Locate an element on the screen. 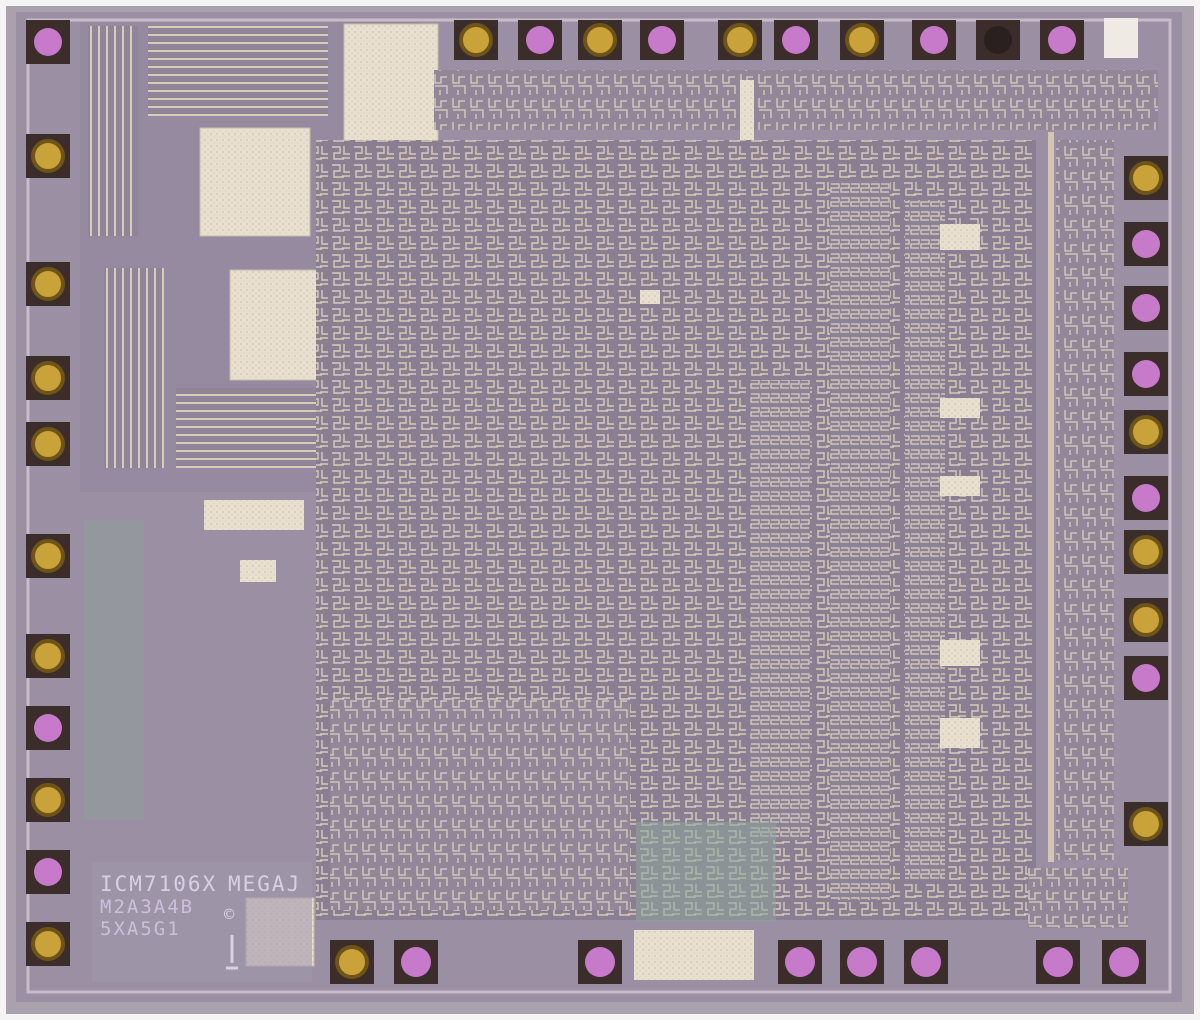  maker-marking: MEGAJ is located at coordinates (265, 884).